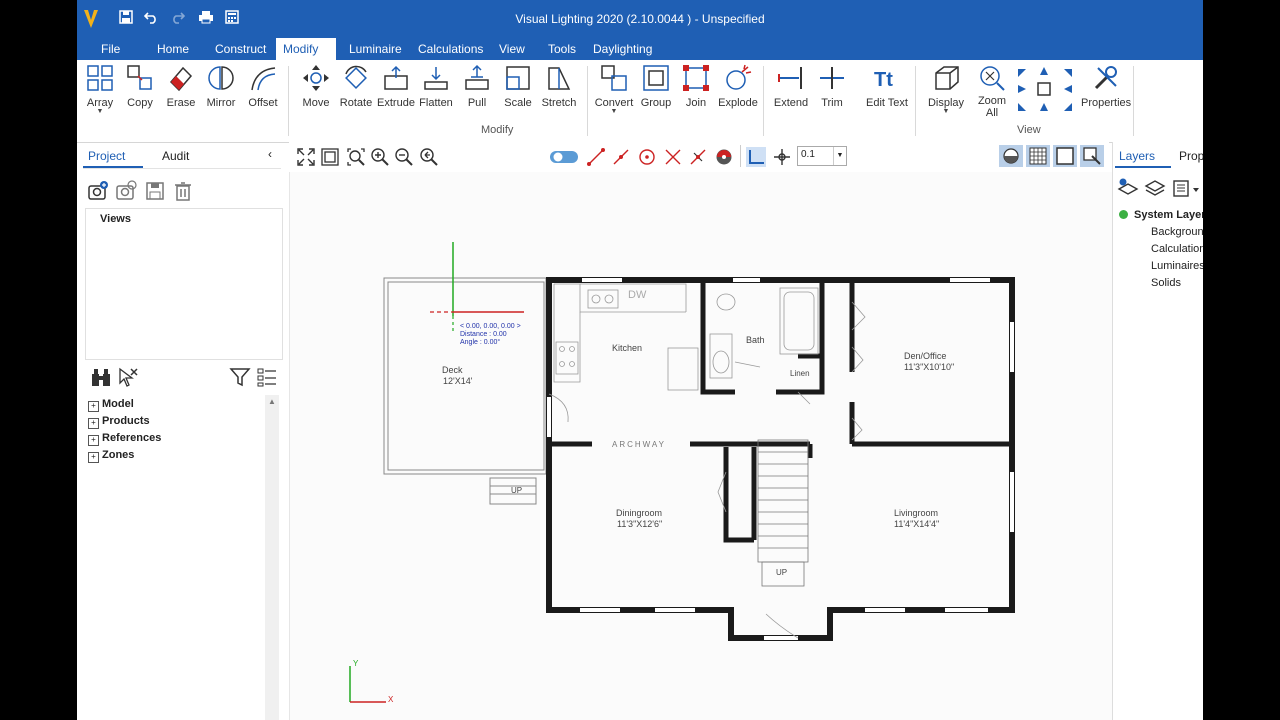  What do you see at coordinates (1186, 188) in the screenshot?
I see `layer-list-icon` at bounding box center [1186, 188].